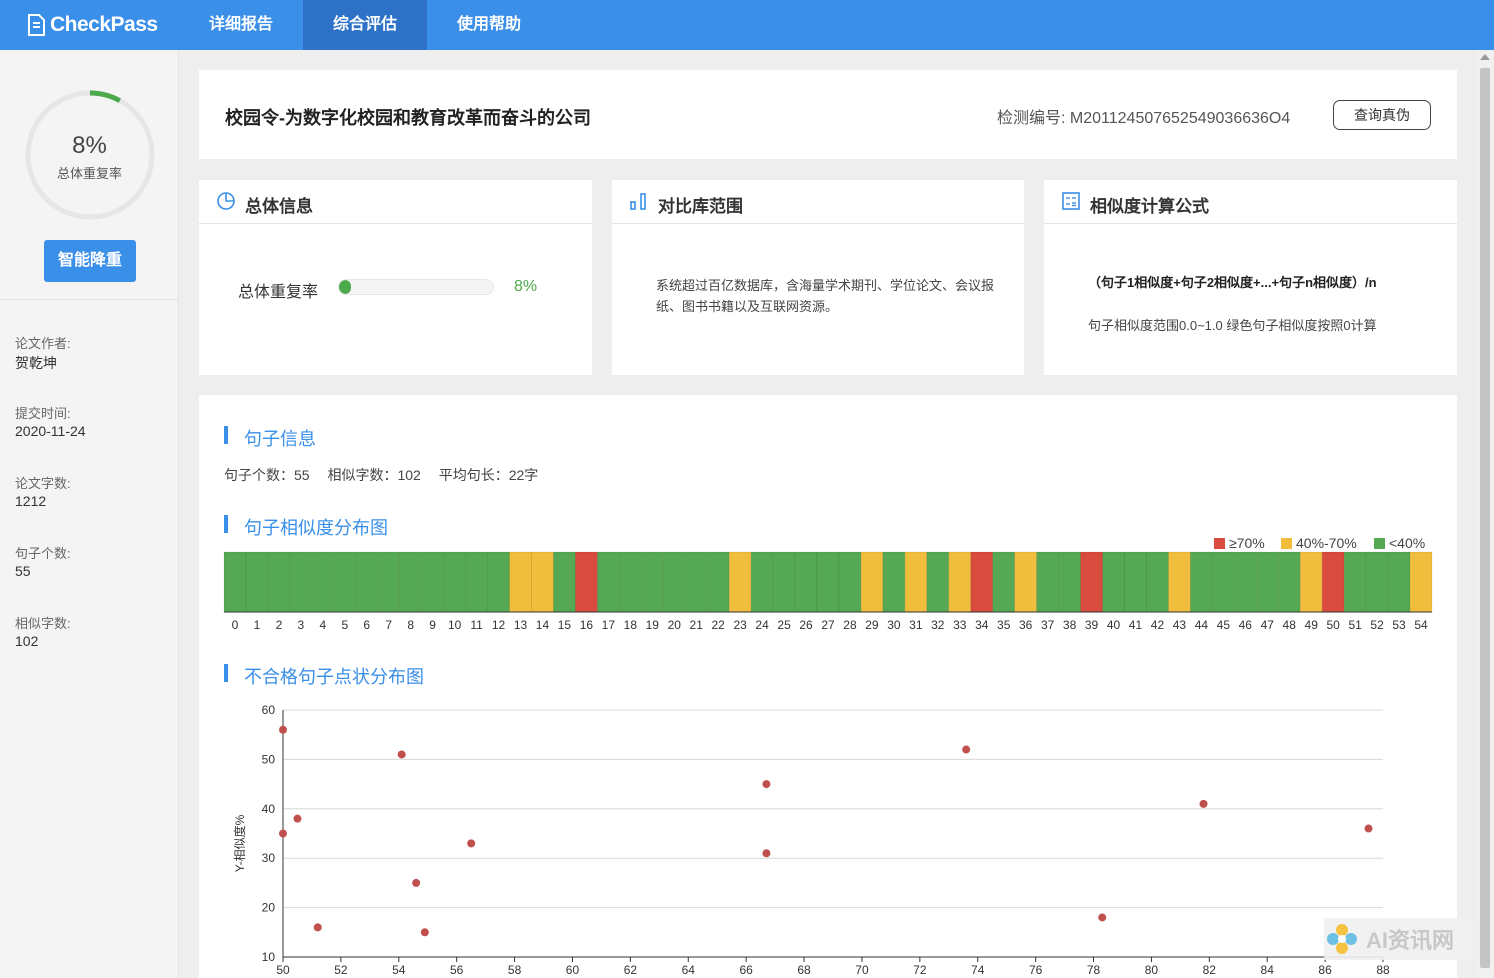  Describe the element at coordinates (784, 625) in the screenshot. I see `distribution-tick-label: 25` at that location.